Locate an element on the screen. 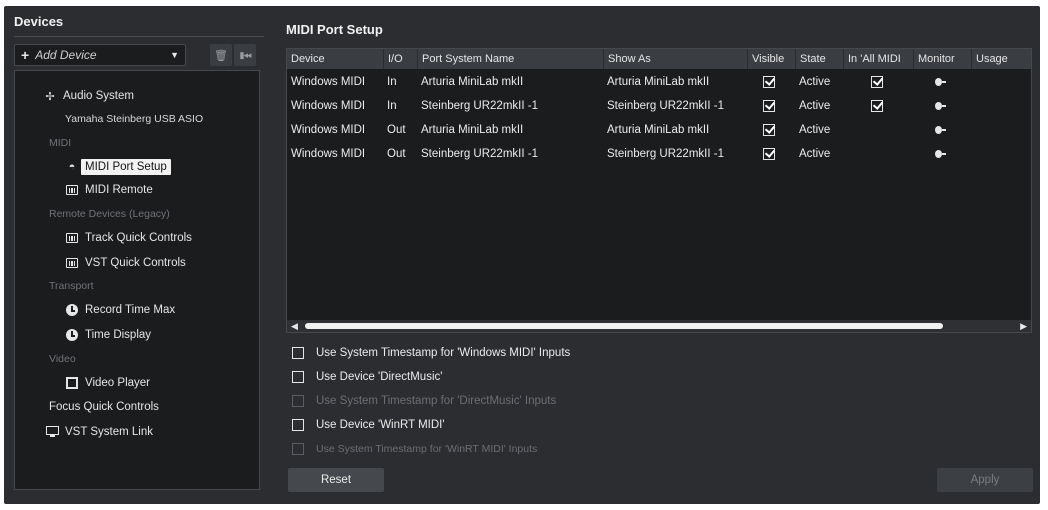 The height and width of the screenshot is (510, 1048). option-use-winrt-midi: Use Device 'WinRT MIDI' is located at coordinates (368, 425).